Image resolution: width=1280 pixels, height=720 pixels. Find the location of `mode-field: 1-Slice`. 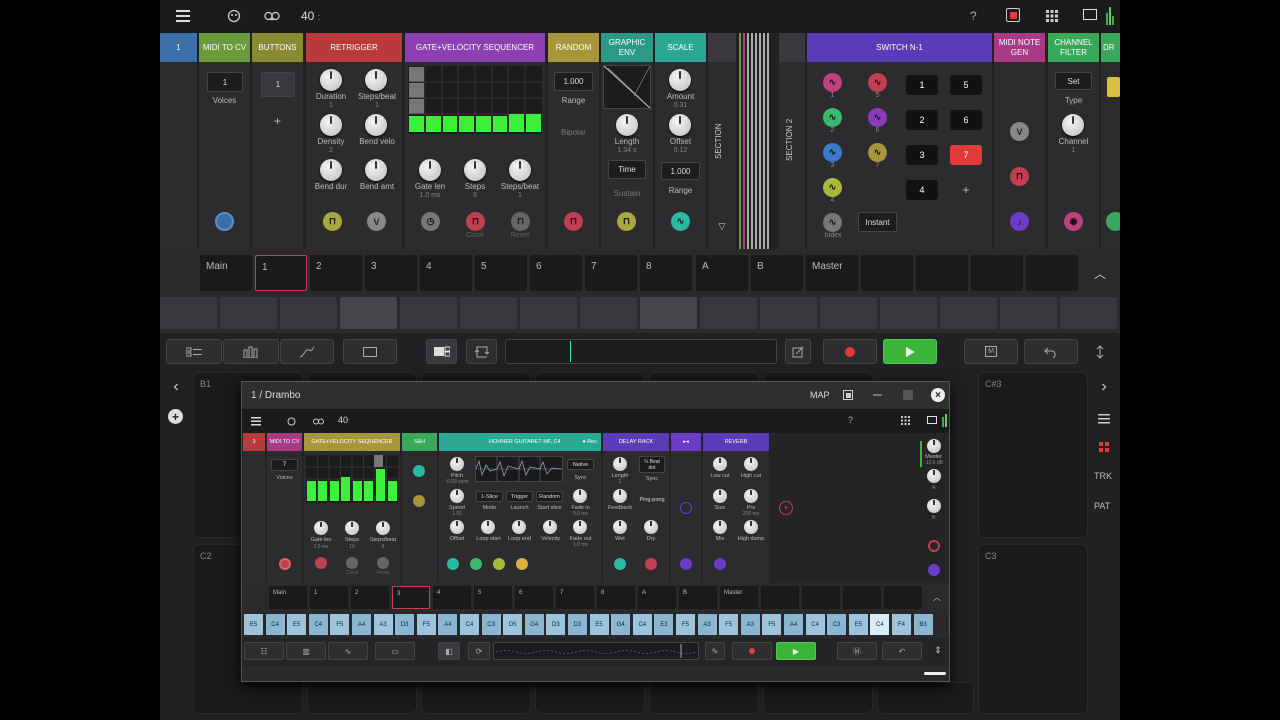

mode-field: 1-Slice is located at coordinates (489, 496).